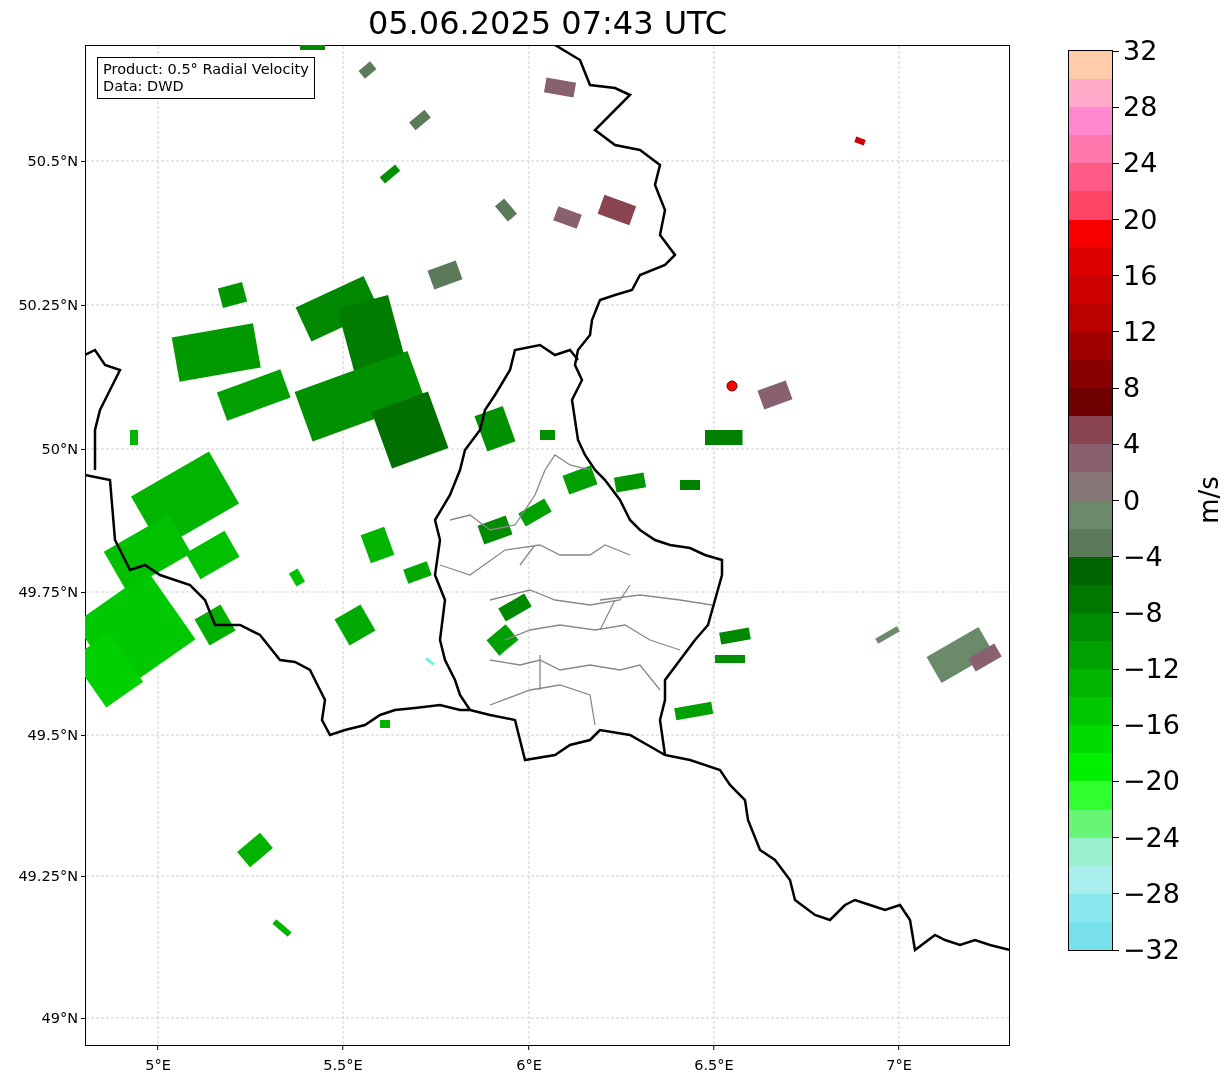  I want to click on colorbar-tick-label: 4, so click(1132, 444).